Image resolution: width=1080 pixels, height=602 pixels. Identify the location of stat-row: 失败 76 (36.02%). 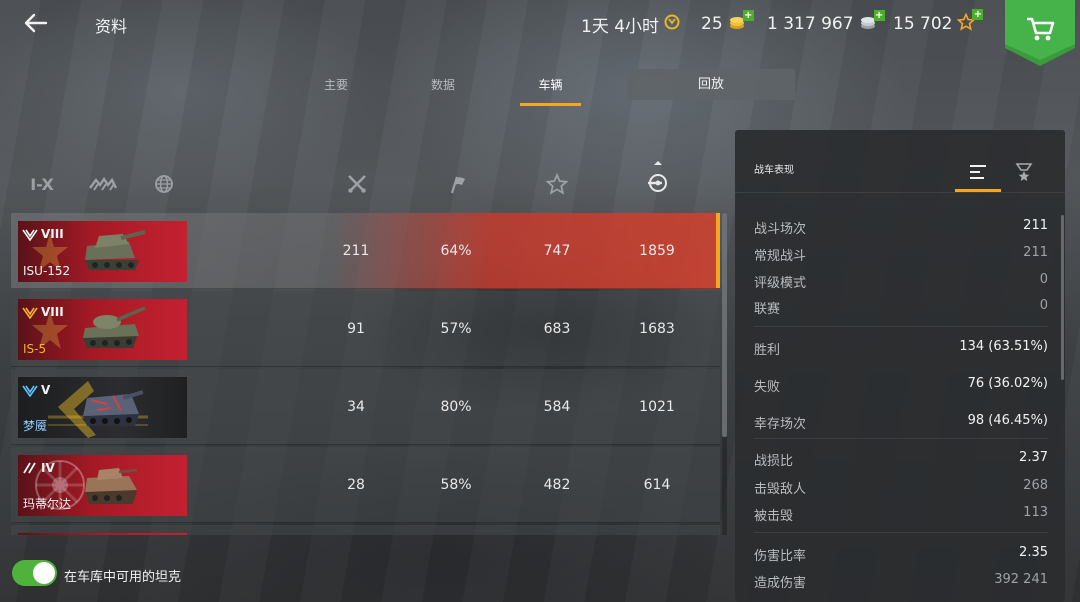
(901, 385).